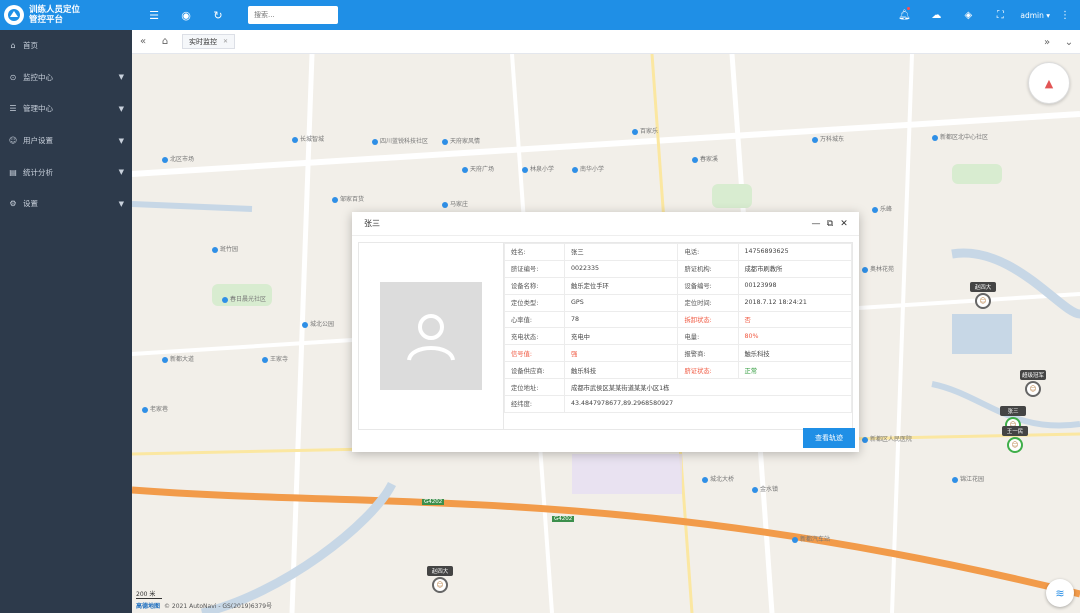 This screenshot has width=1080, height=613. What do you see at coordinates (534, 252) in the screenshot?
I see `field-label: 姓名:` at bounding box center [534, 252].